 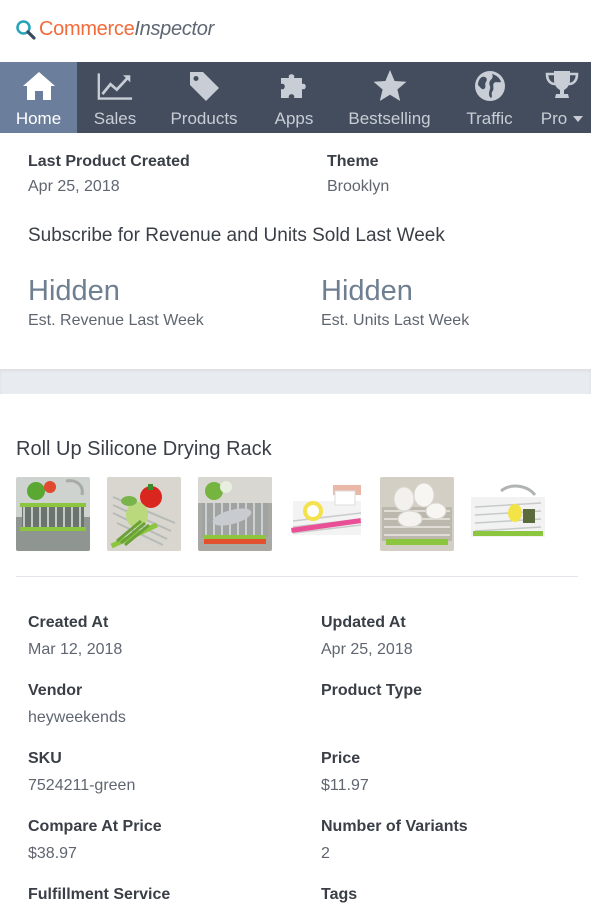 What do you see at coordinates (339, 894) in the screenshot?
I see `tags-label: Tags` at bounding box center [339, 894].